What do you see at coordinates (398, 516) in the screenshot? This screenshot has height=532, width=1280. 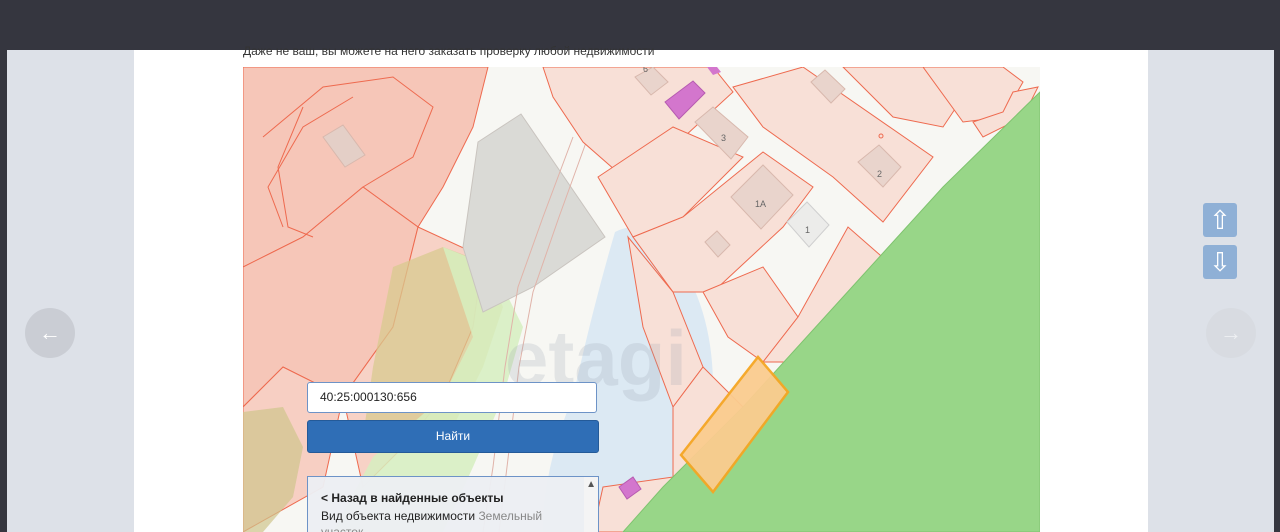 I see `property-type-label: Вид объекта недвижимости` at bounding box center [398, 516].